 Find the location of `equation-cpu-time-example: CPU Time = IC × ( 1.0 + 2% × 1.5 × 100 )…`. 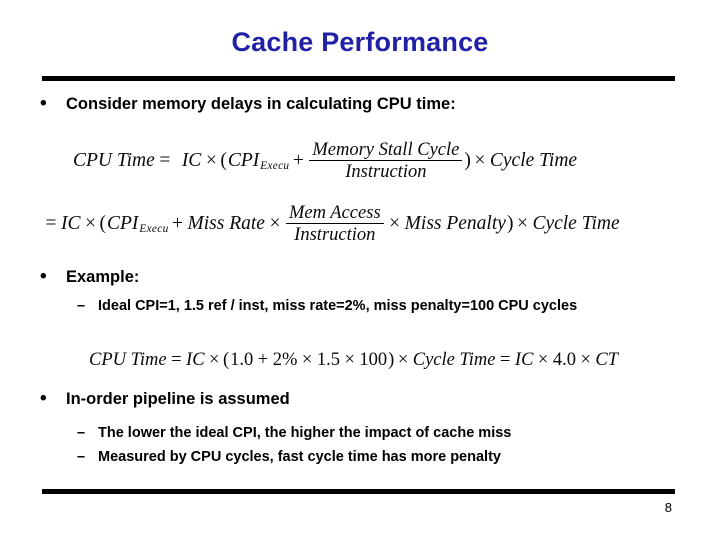

equation-cpu-time-example: CPU Time = IC × ( 1.0 + 2% × 1.5 × 100 )… is located at coordinates (353, 360).